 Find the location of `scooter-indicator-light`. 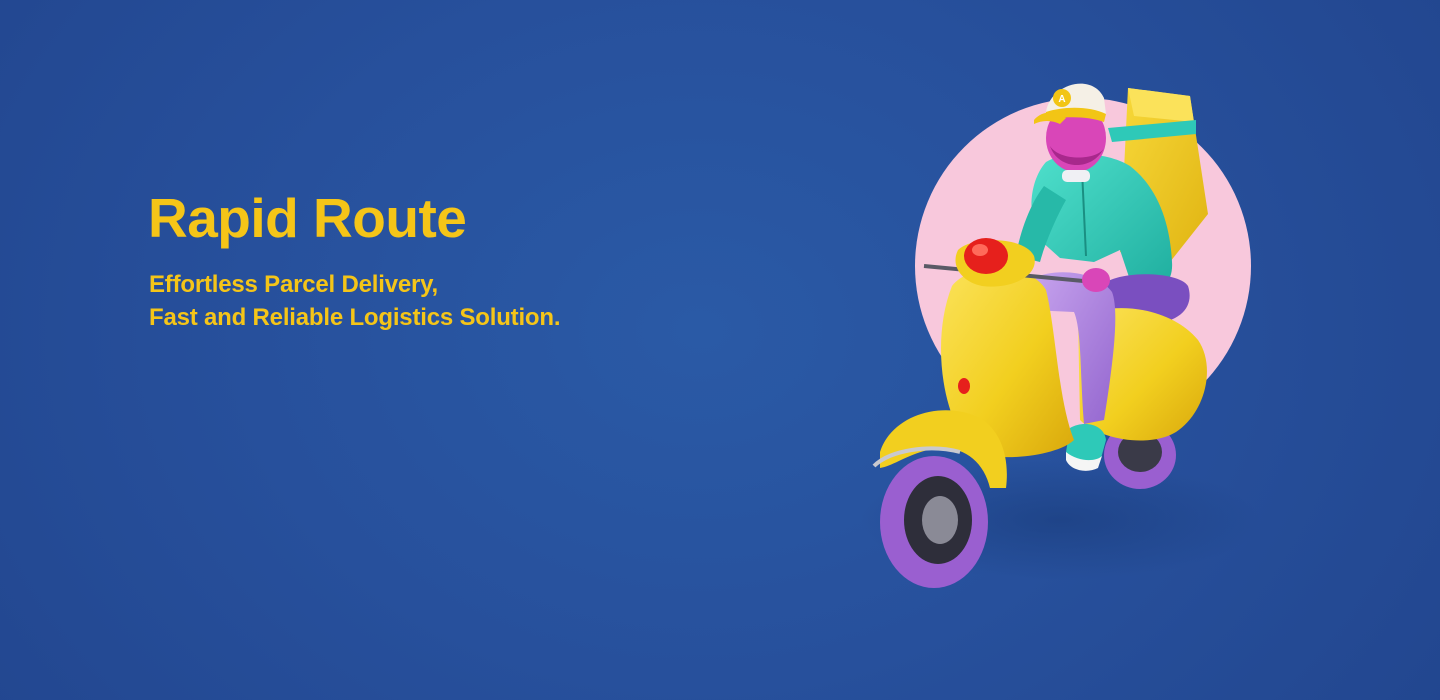

scooter-indicator-light is located at coordinates (964, 386).